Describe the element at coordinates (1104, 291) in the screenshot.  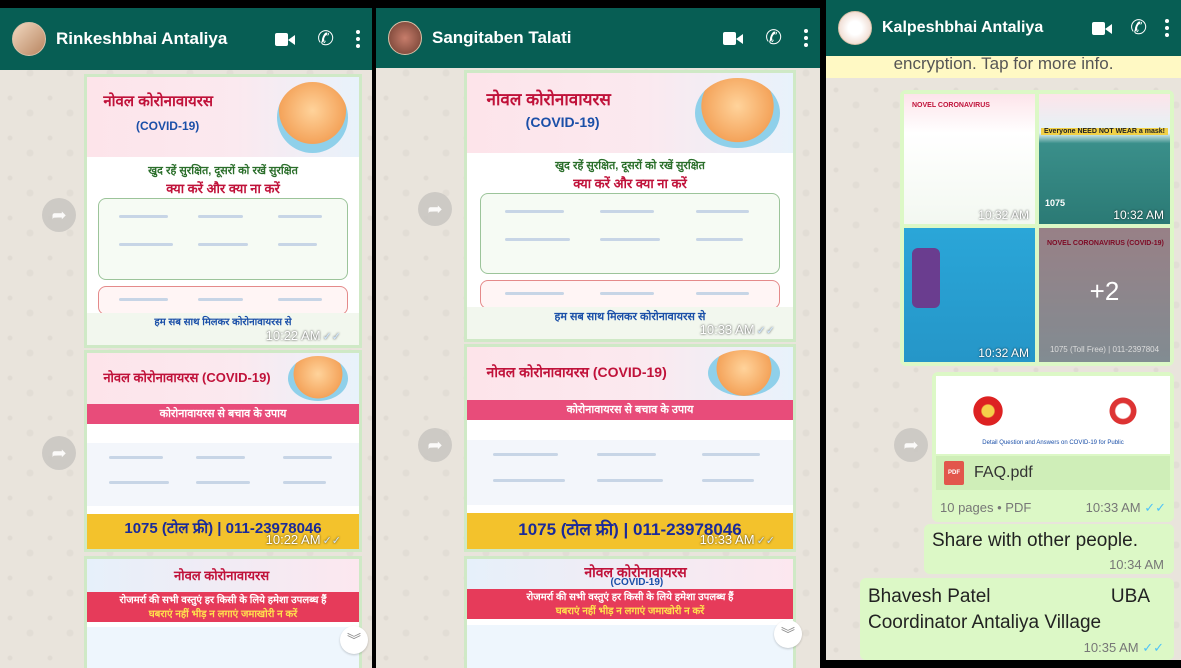
I see `more-images-count: +2` at that location.